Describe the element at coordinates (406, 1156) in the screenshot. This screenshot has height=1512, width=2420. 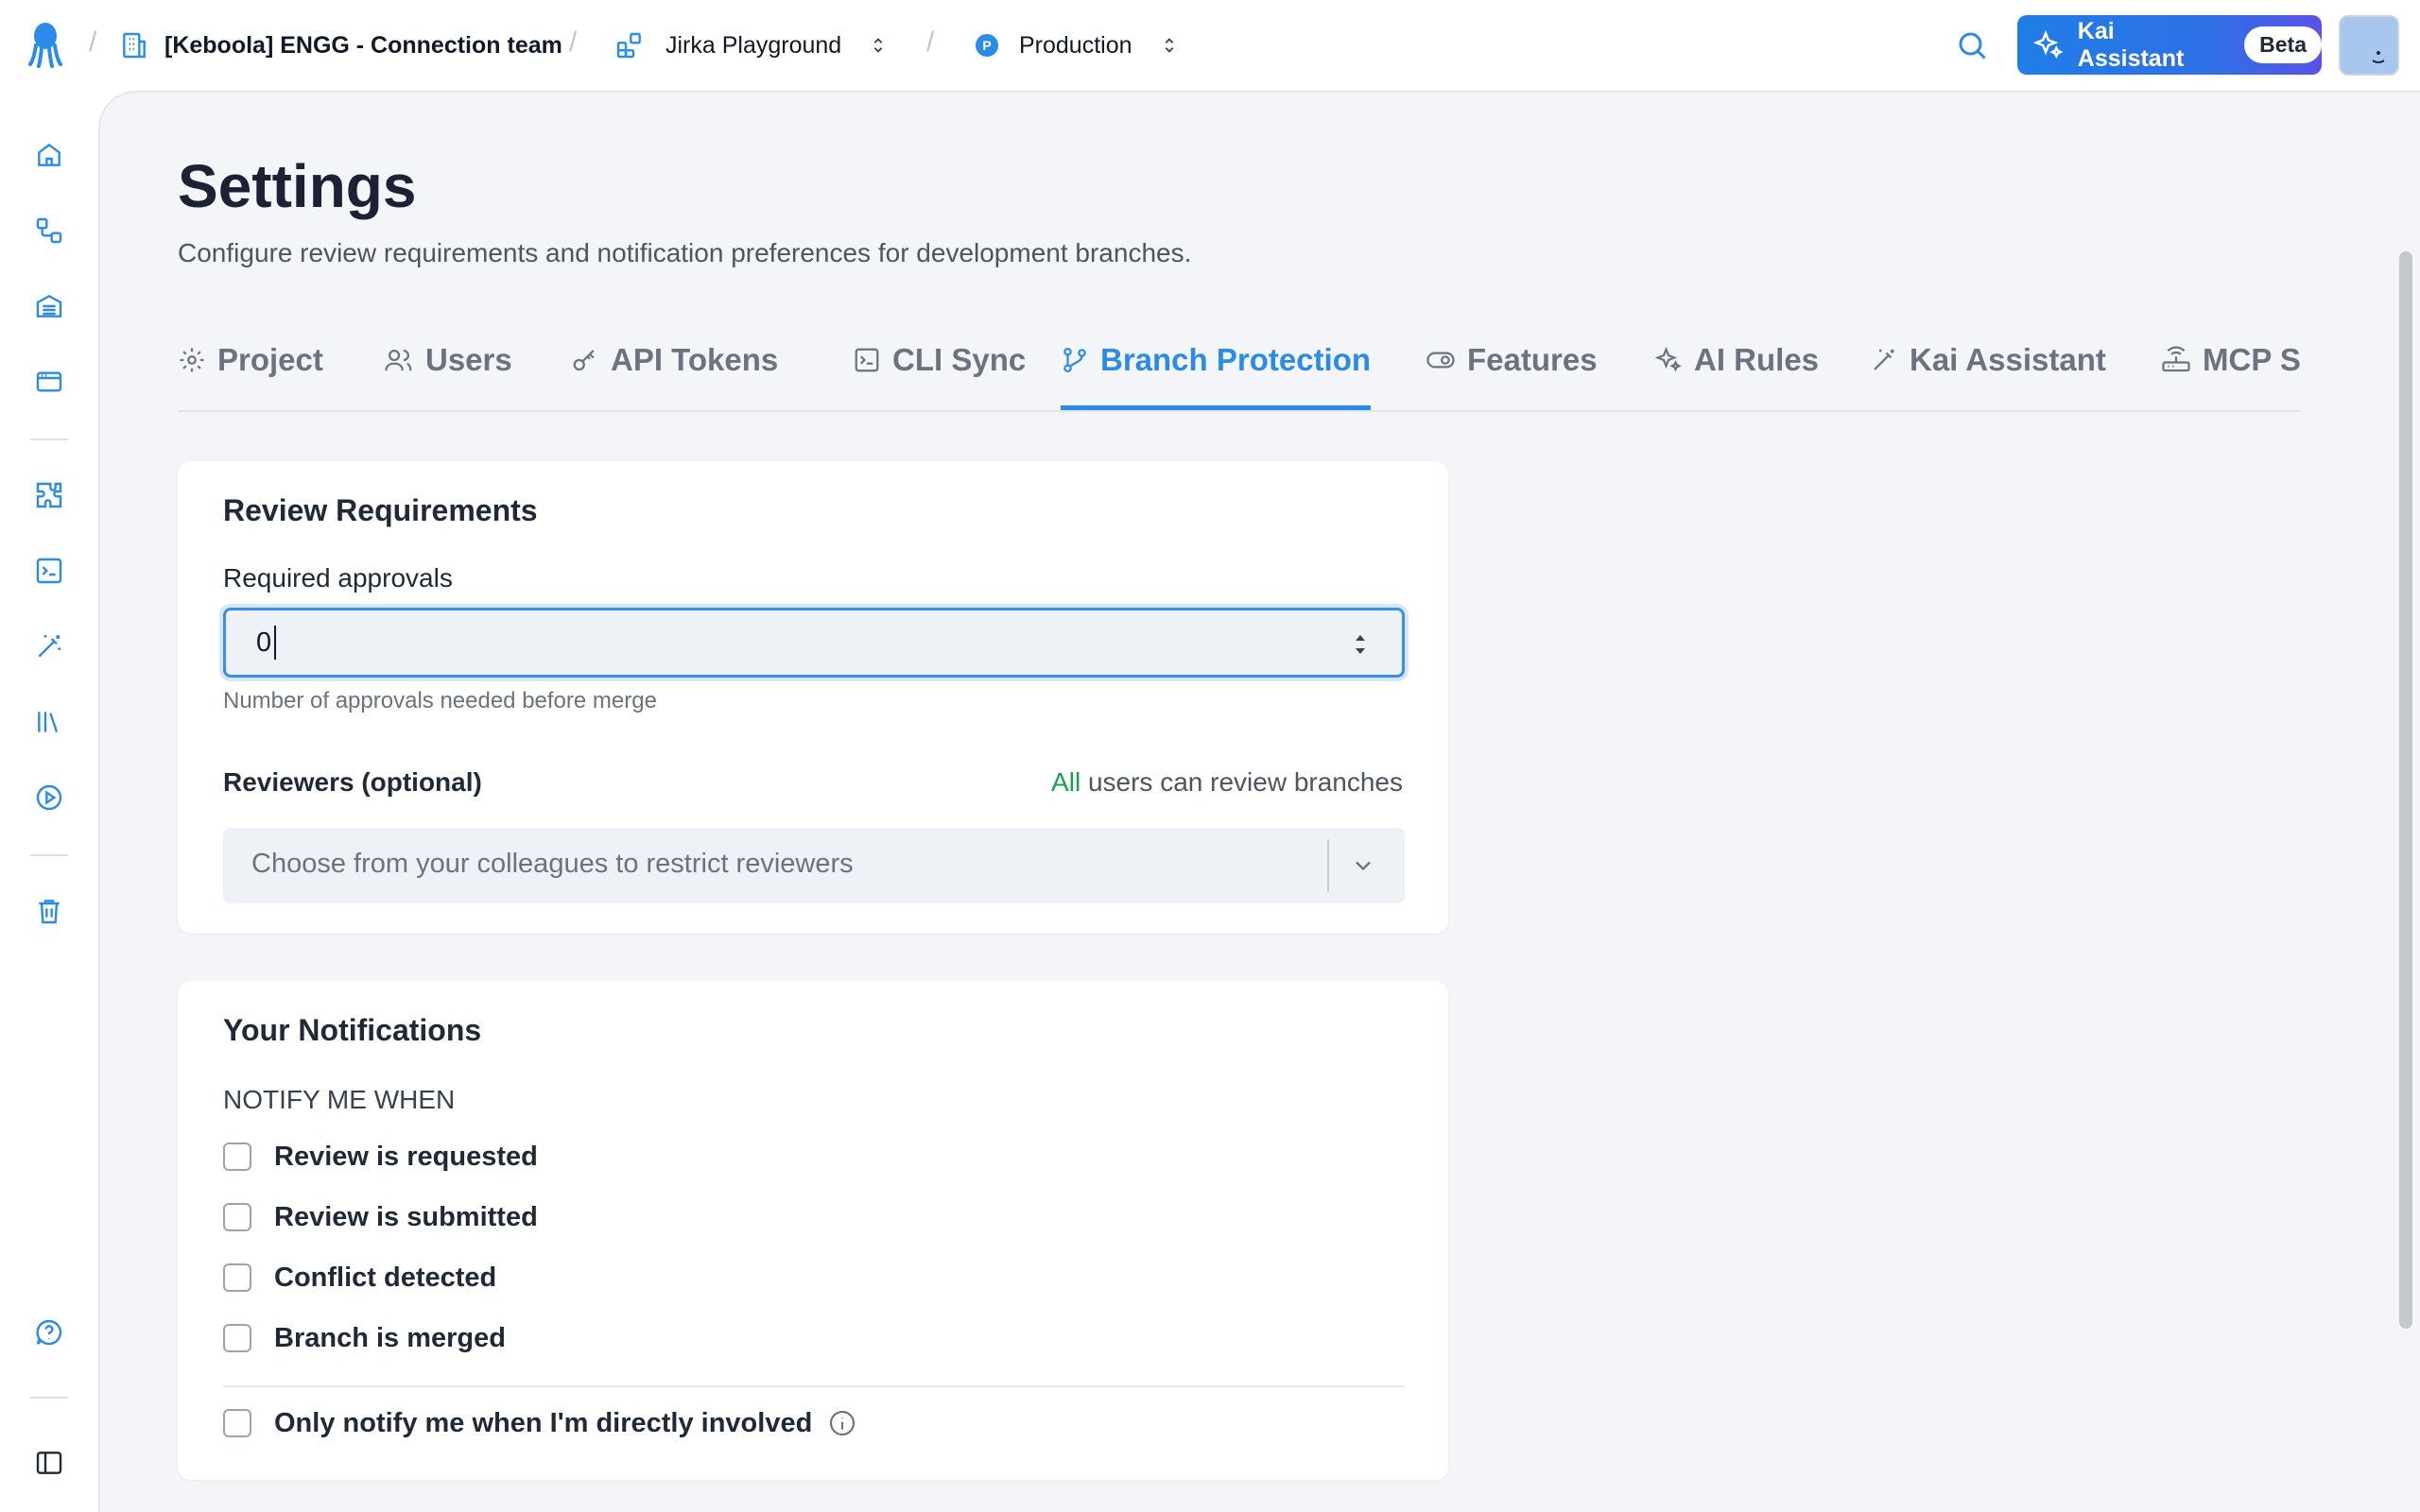
I see `option-label: Review is requested` at that location.